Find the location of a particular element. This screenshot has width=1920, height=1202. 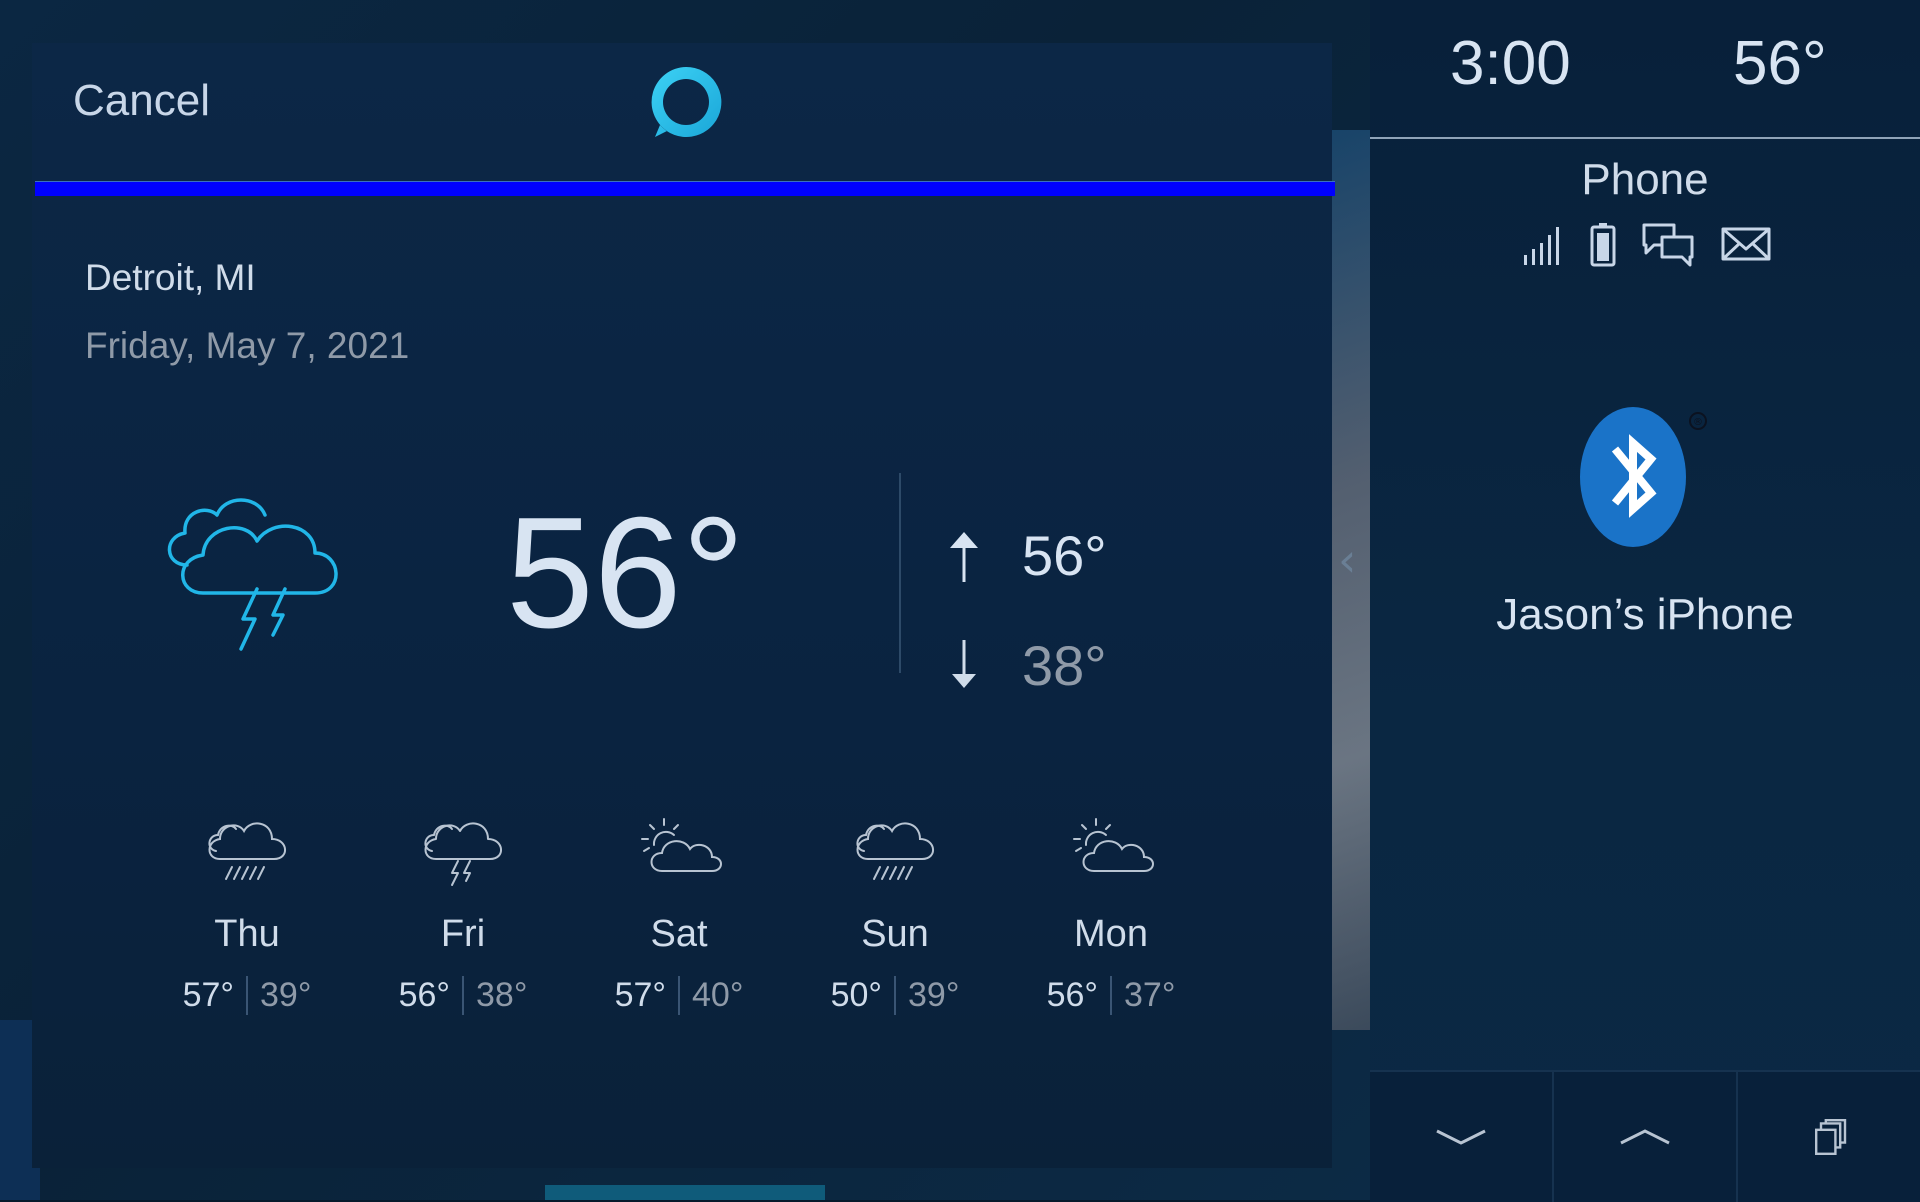

app-switch-button is located at coordinates (1829, 1137).